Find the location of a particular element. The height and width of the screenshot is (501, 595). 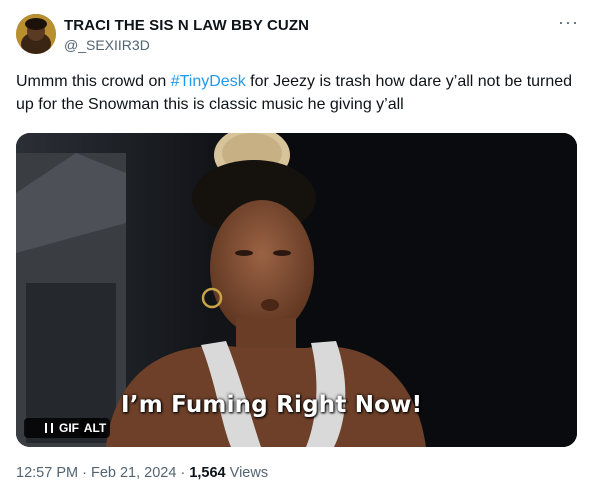

more-options-icon: ··· is located at coordinates (568, 22).